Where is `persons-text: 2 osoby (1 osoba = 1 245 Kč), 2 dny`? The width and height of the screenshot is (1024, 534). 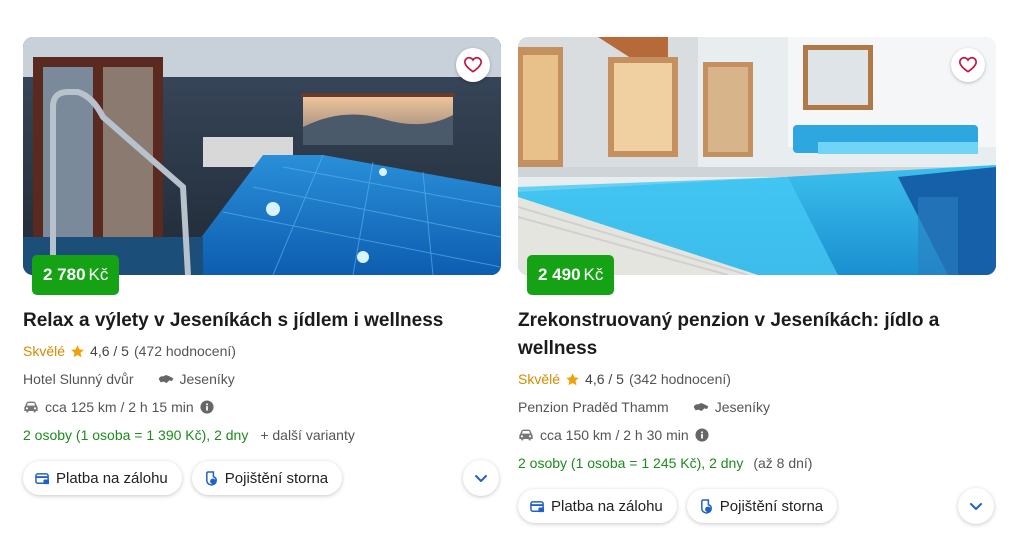 persons-text: 2 osoby (1 osoba = 1 245 Kč), 2 dny is located at coordinates (631, 463).